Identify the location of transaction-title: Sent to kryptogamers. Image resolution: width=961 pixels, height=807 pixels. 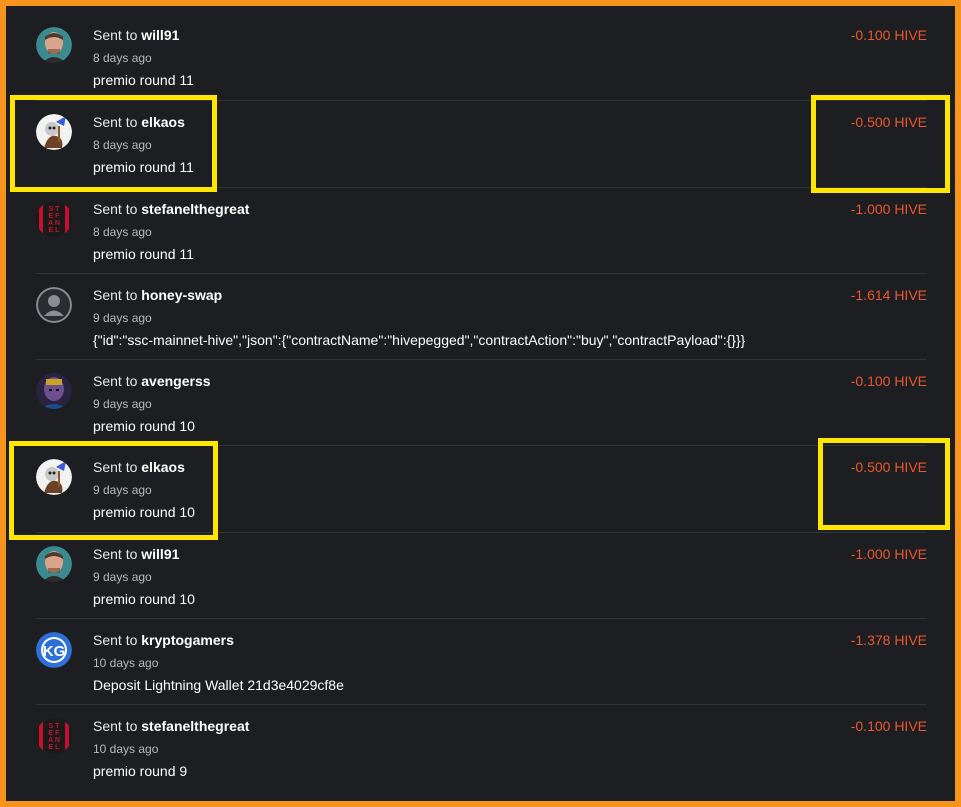
(163, 640).